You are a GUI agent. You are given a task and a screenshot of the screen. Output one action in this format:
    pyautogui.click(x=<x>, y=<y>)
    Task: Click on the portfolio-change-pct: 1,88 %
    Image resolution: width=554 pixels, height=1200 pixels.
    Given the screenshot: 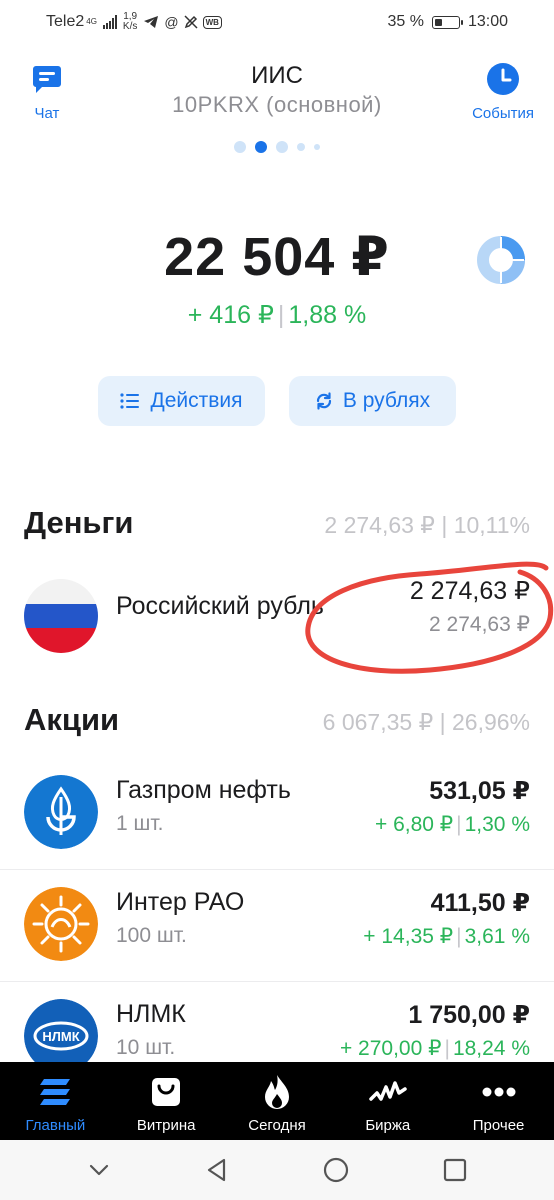 What is the action you would take?
    pyautogui.click(x=327, y=315)
    